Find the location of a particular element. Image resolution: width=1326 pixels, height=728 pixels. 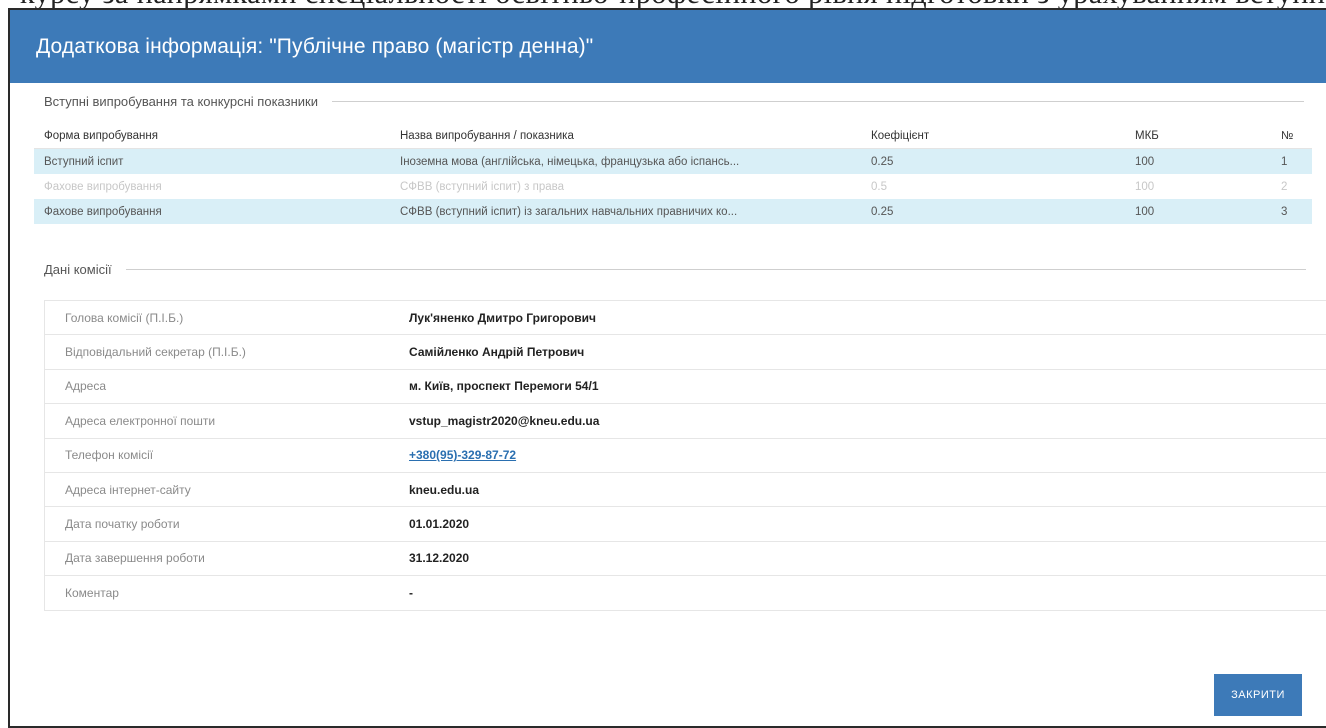

cell-number: 3 is located at coordinates (1291, 211).